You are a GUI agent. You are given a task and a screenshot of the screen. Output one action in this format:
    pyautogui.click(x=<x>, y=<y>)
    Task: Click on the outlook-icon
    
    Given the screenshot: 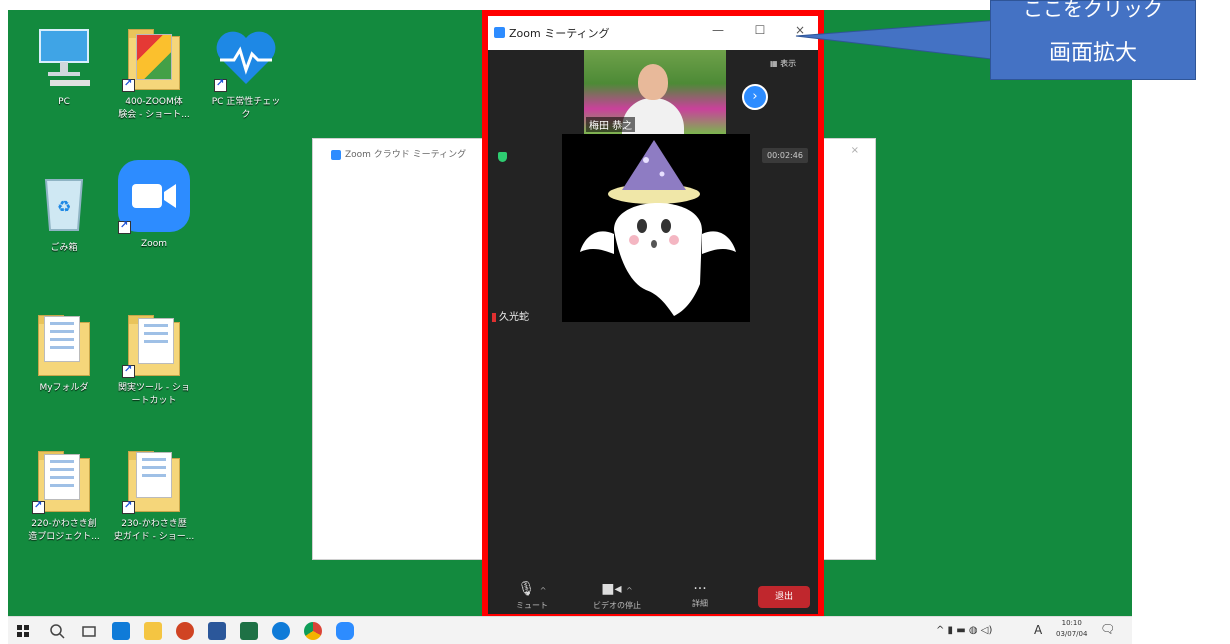 What is the action you would take?
    pyautogui.click(x=121, y=631)
    